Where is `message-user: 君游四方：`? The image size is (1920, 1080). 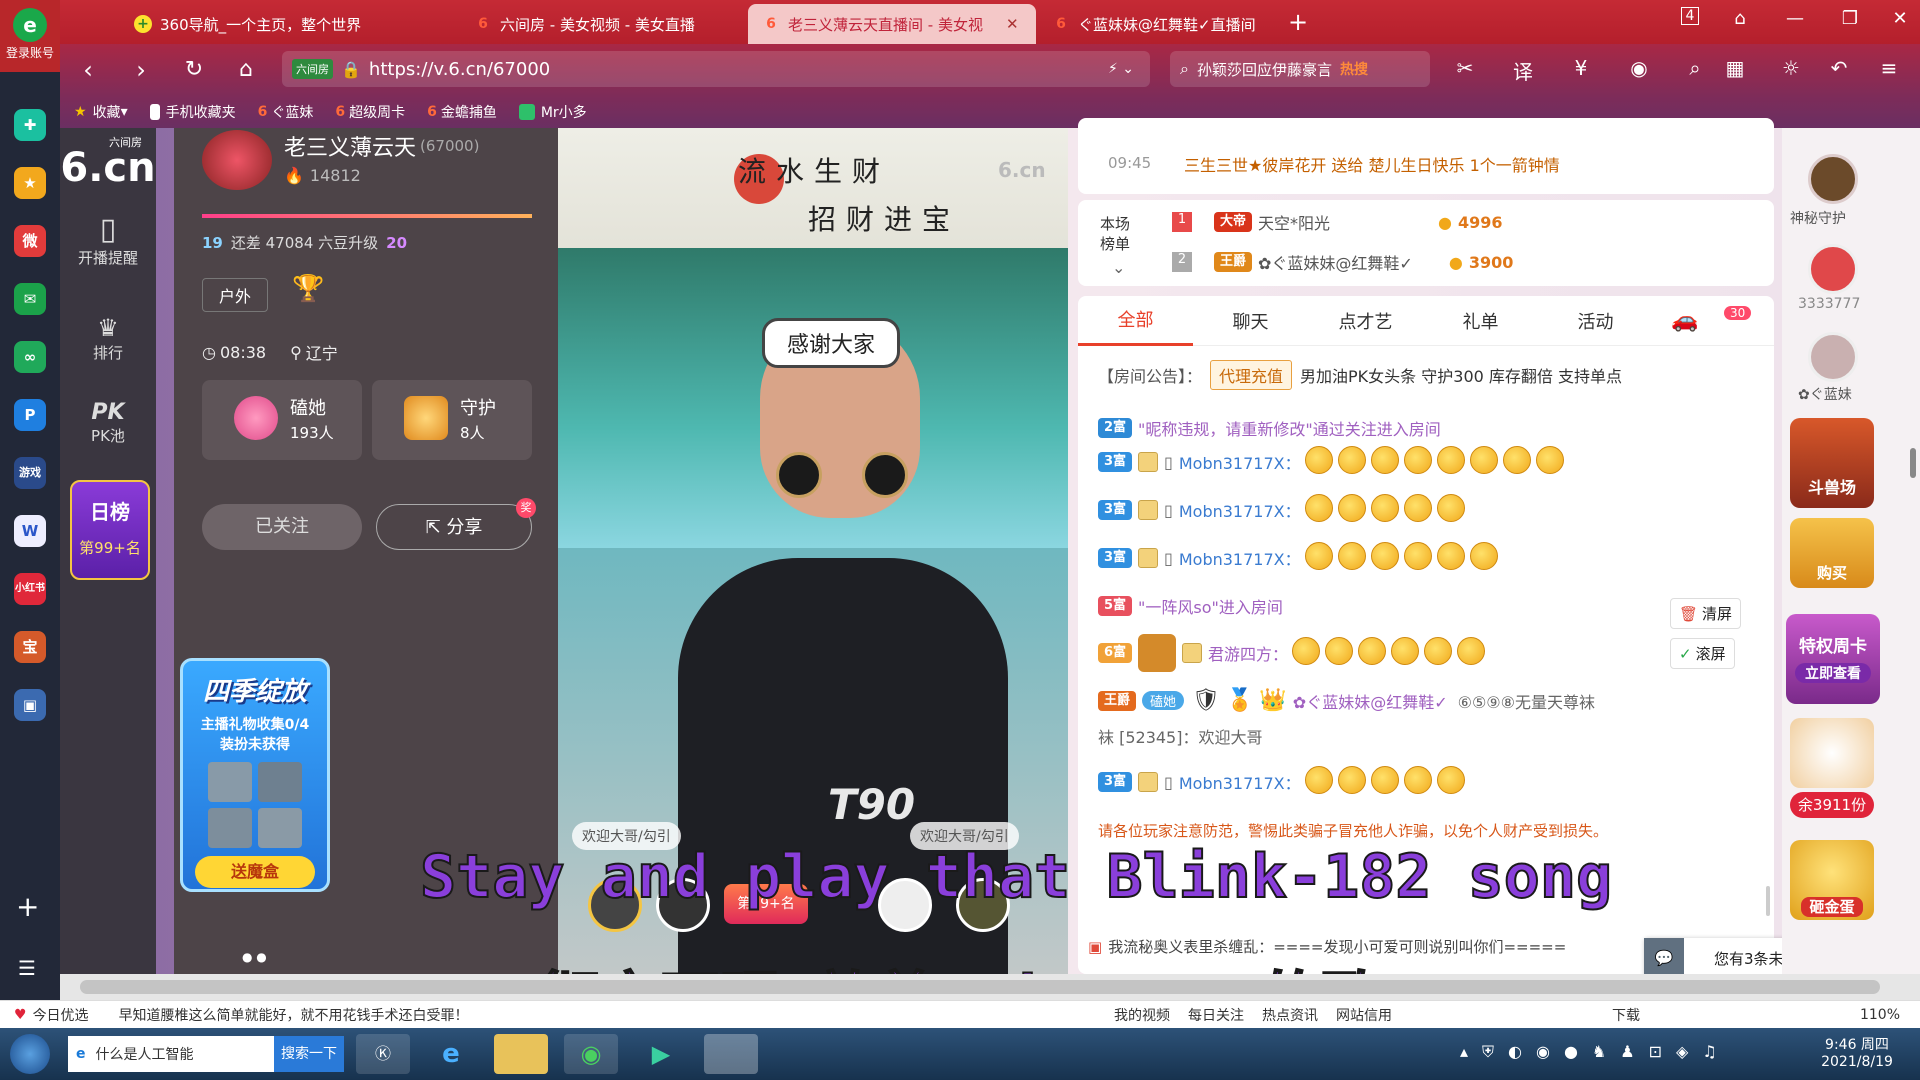
message-user: 君游四方： is located at coordinates (1248, 653).